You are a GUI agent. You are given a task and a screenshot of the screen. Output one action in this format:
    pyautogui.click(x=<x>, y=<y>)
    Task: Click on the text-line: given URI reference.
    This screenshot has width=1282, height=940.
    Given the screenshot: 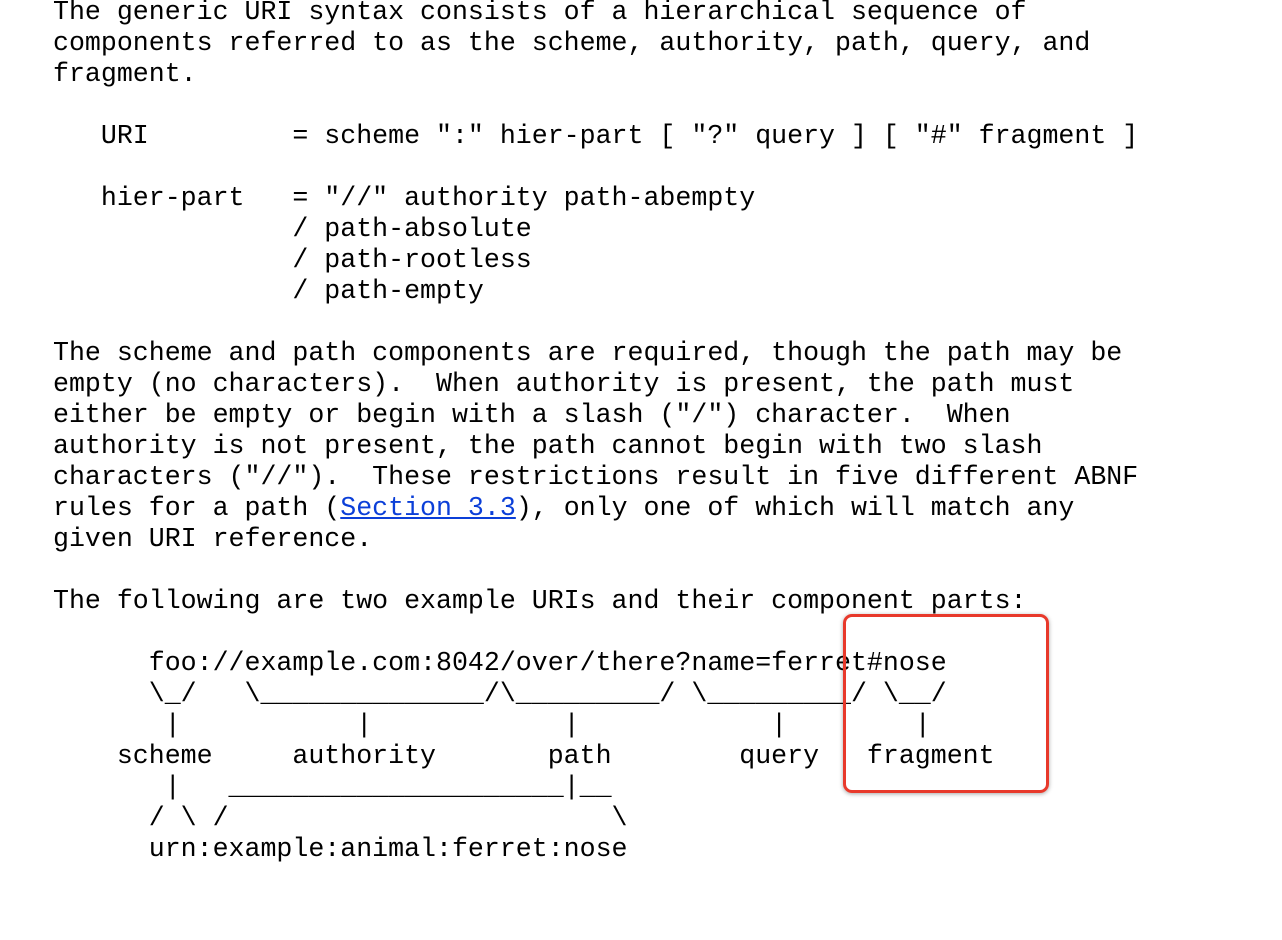 What is the action you would take?
    pyautogui.click(x=213, y=539)
    